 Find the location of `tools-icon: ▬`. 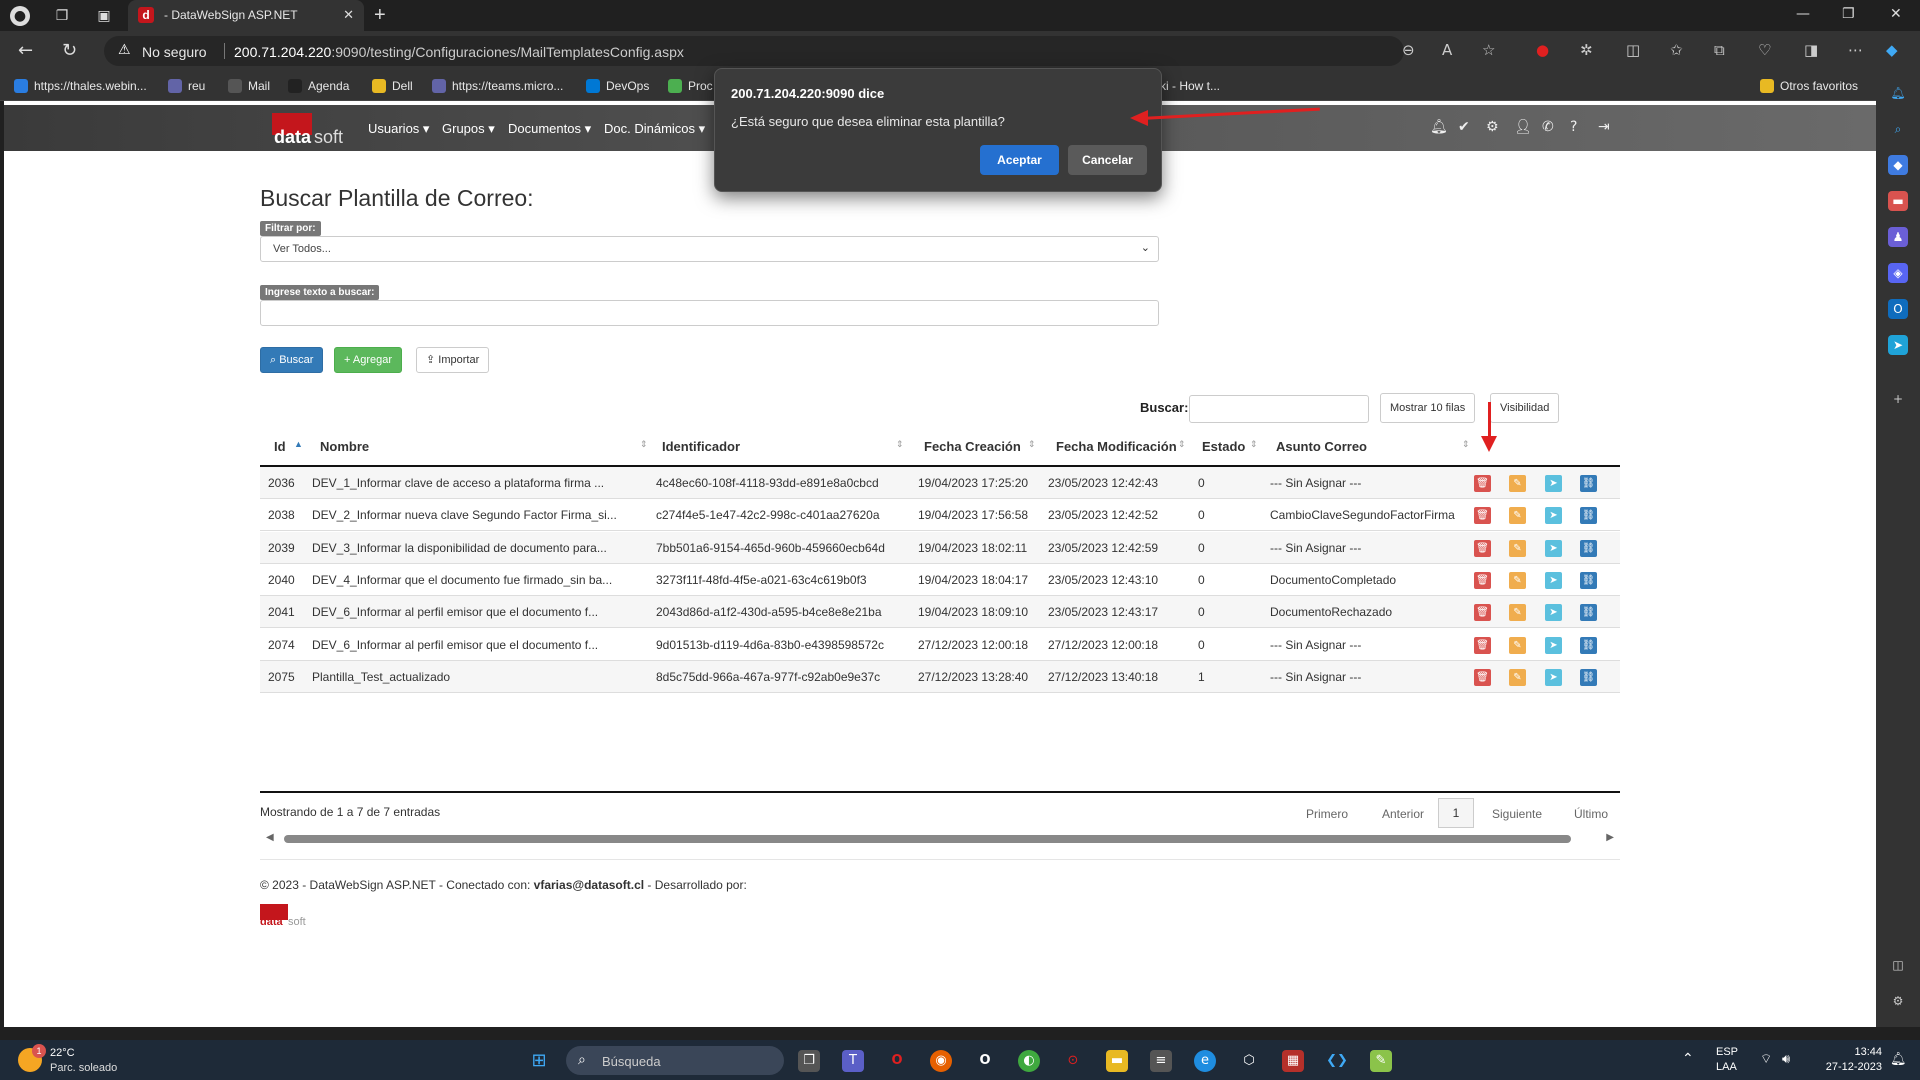

tools-icon: ▬ is located at coordinates (1898, 201).